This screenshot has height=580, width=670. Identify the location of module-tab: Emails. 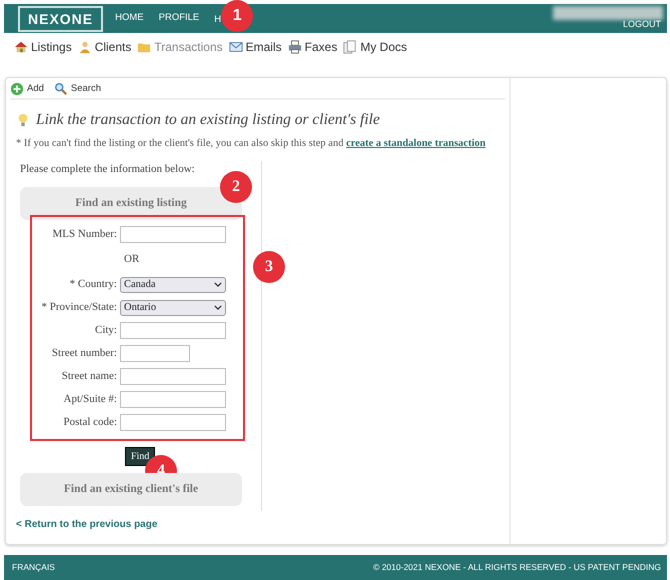
(255, 47).